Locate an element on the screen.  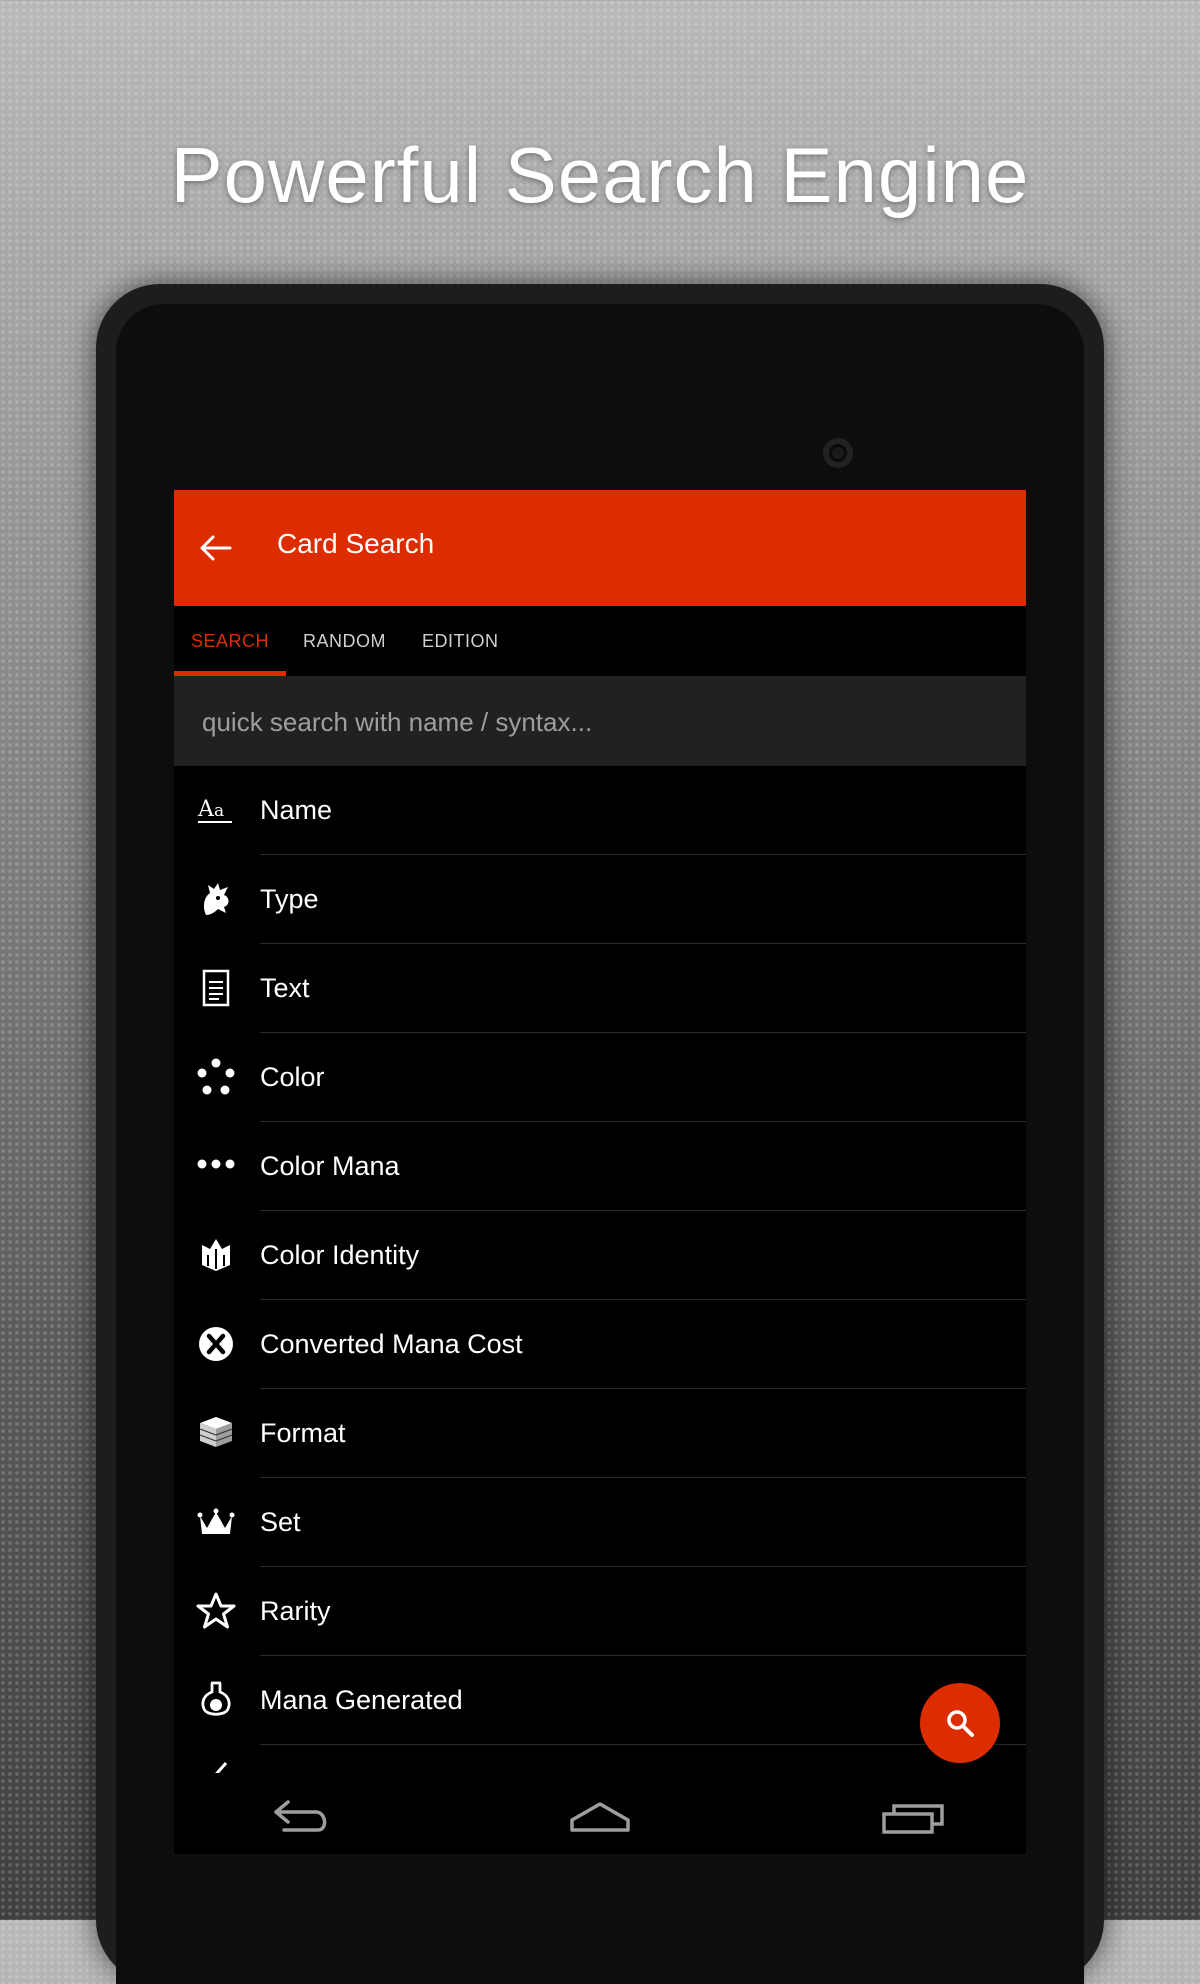
list-item-type: Type is located at coordinates (600, 899).